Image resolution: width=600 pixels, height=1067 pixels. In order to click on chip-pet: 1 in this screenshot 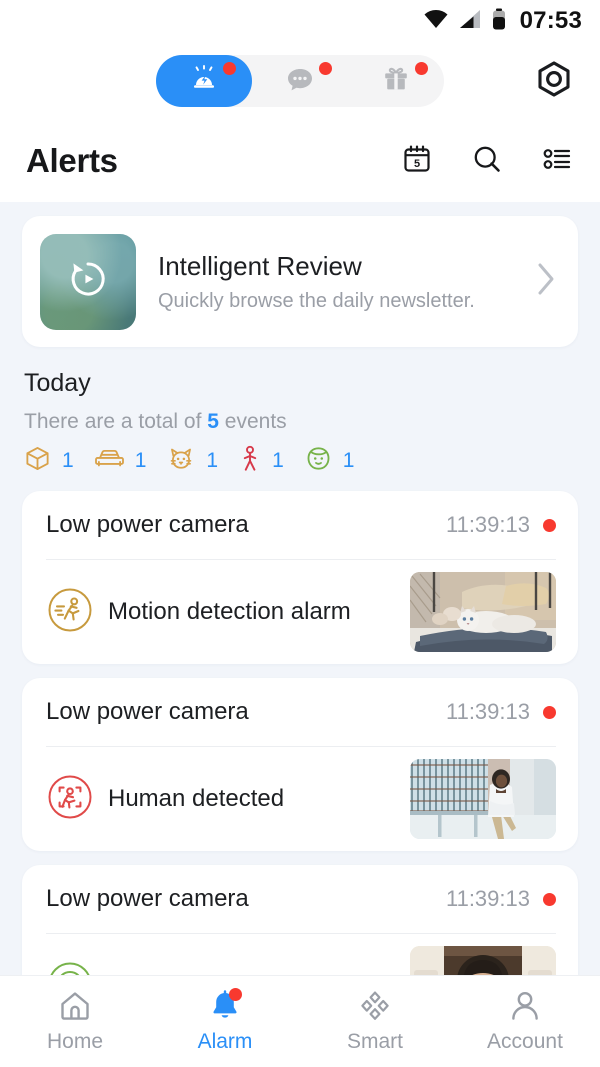, I will do `click(192, 461)`.